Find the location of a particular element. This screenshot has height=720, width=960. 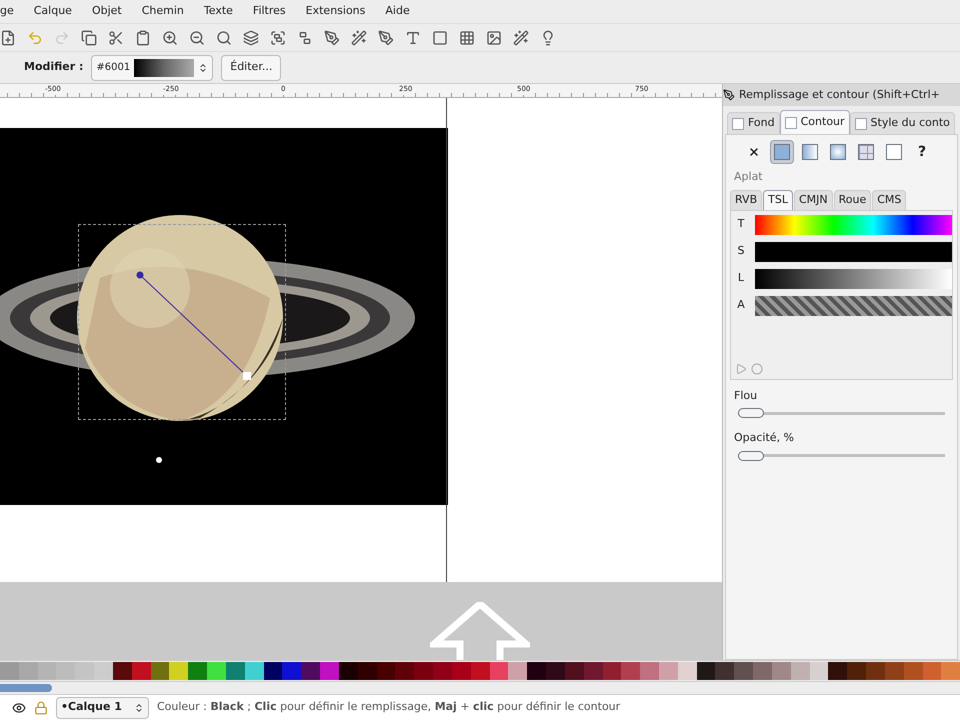

color-mode-tab: TSL is located at coordinates (778, 200).